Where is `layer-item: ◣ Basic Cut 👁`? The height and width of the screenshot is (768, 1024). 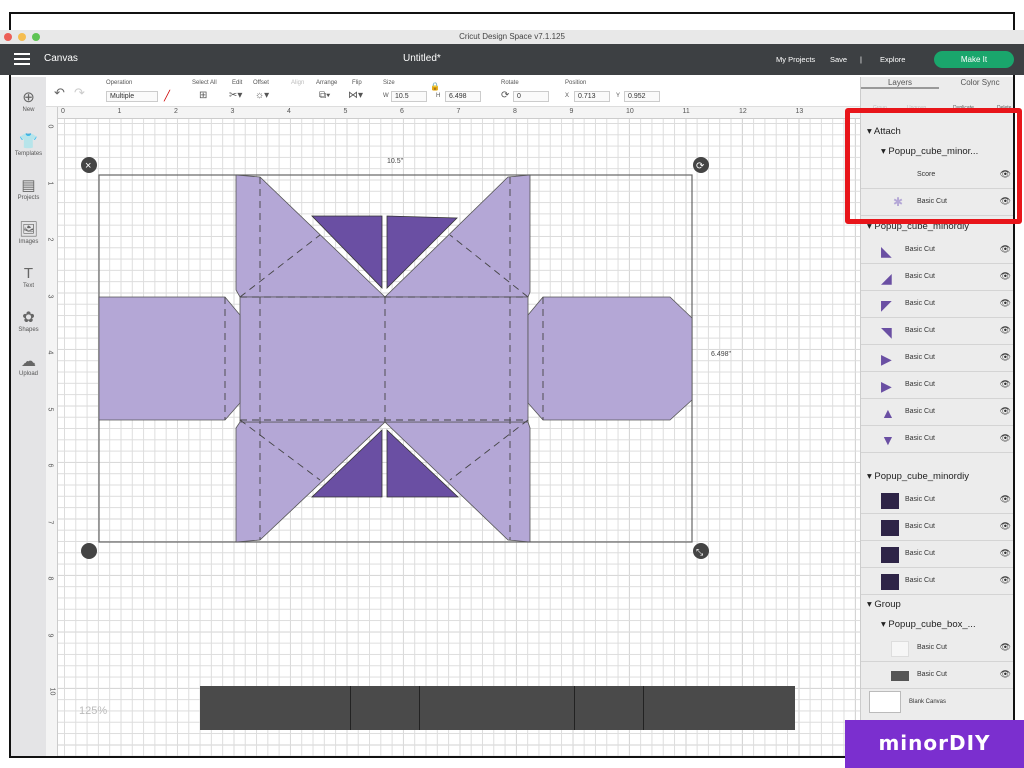 layer-item: ◣ Basic Cut 👁 is located at coordinates (937, 250).